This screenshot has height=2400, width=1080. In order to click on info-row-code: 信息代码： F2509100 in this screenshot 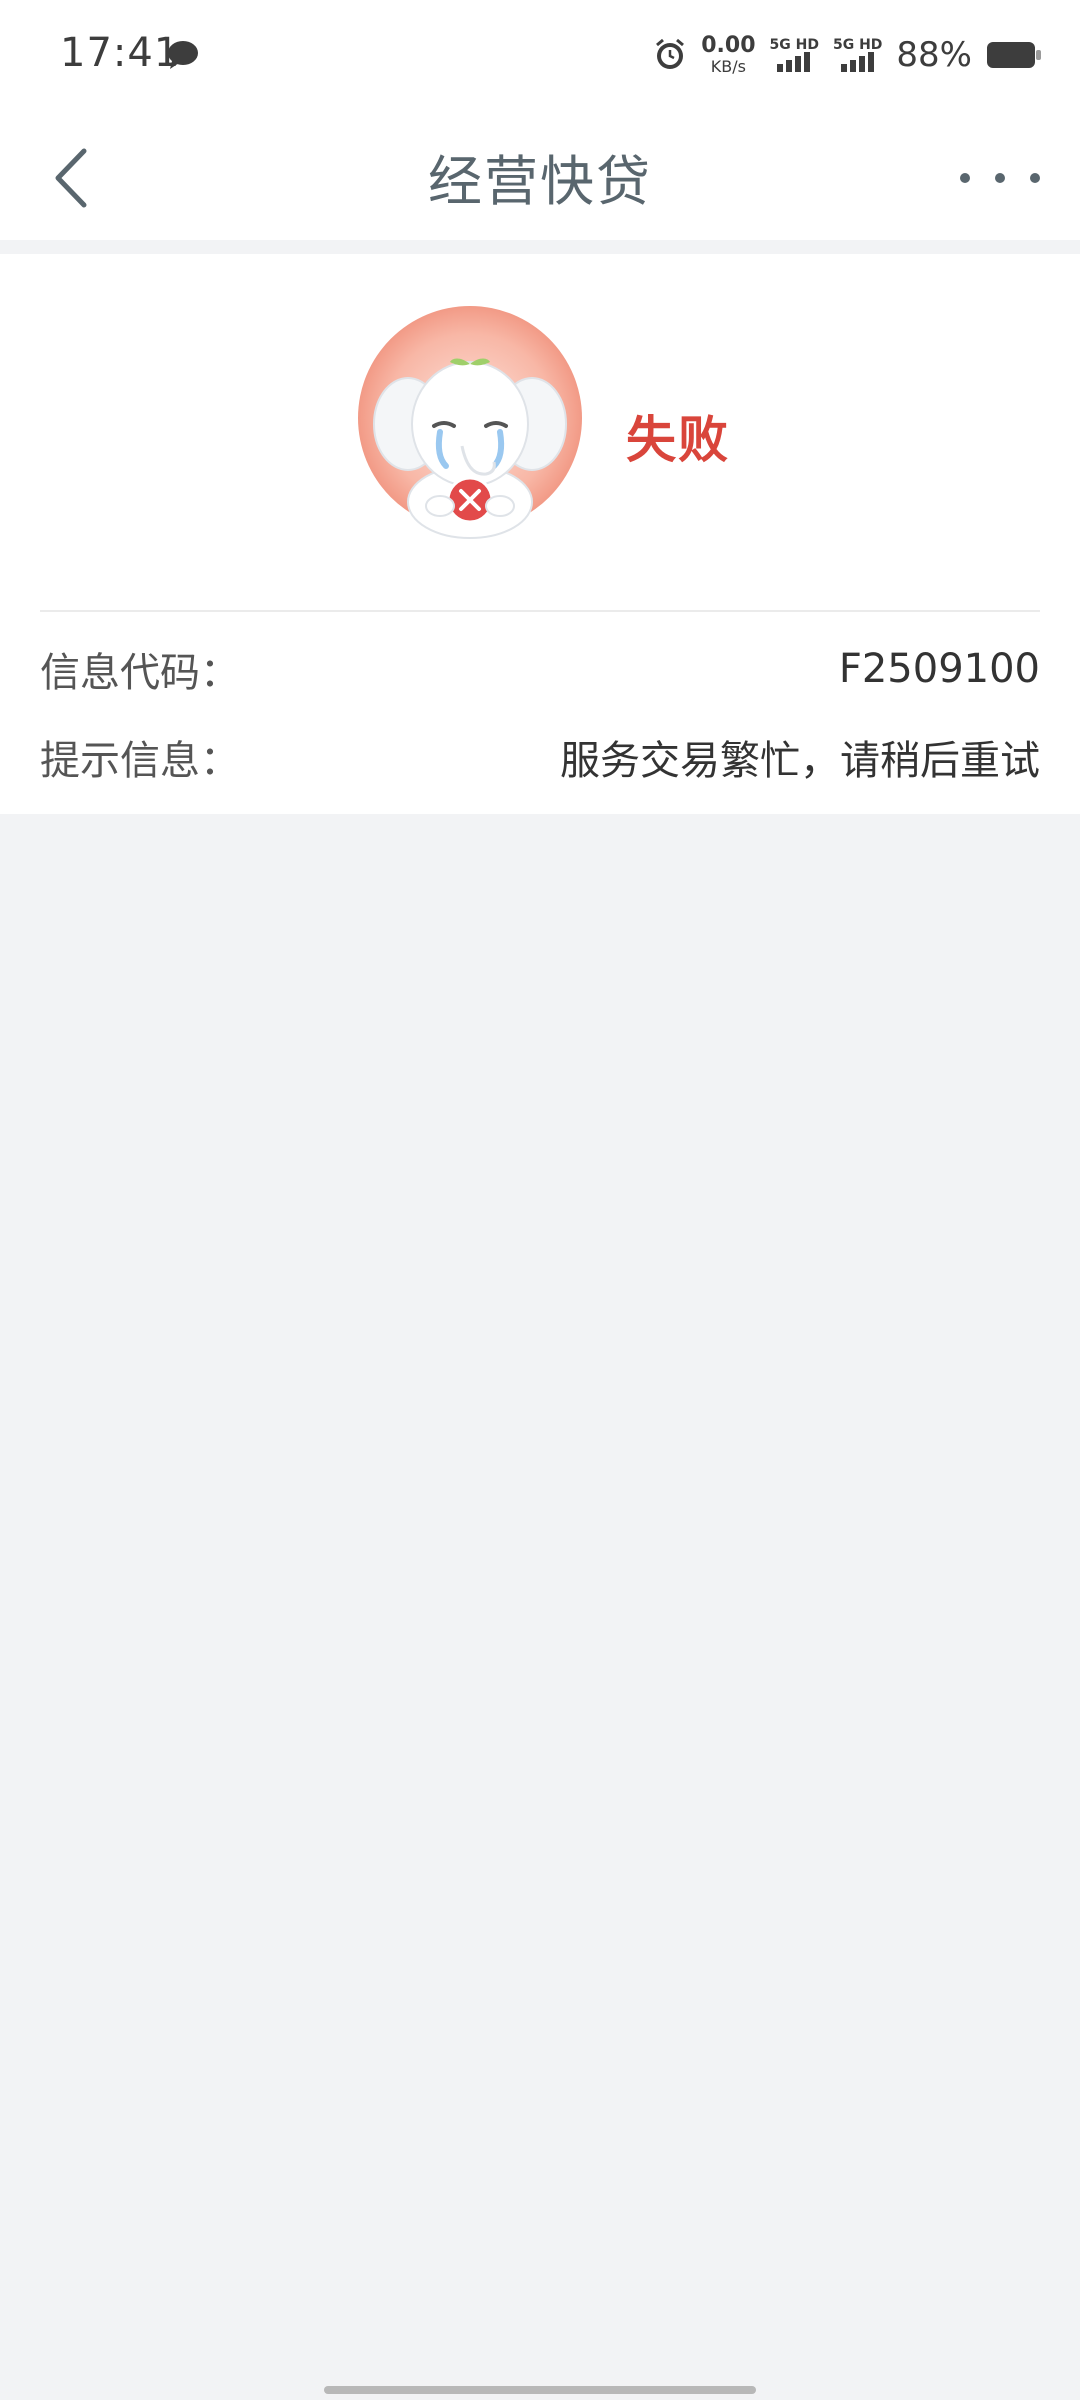, I will do `click(540, 669)`.